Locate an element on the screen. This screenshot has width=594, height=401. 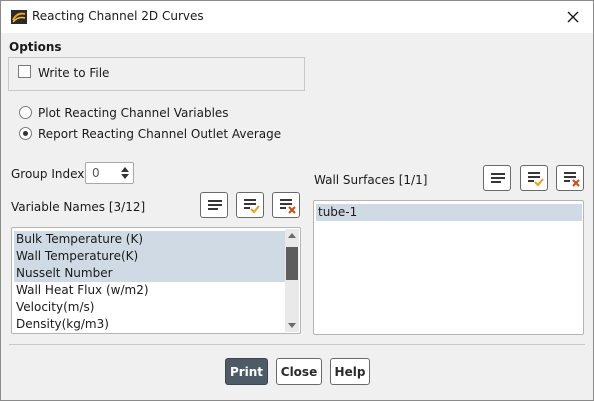
spin-up-icon is located at coordinates (125, 169).